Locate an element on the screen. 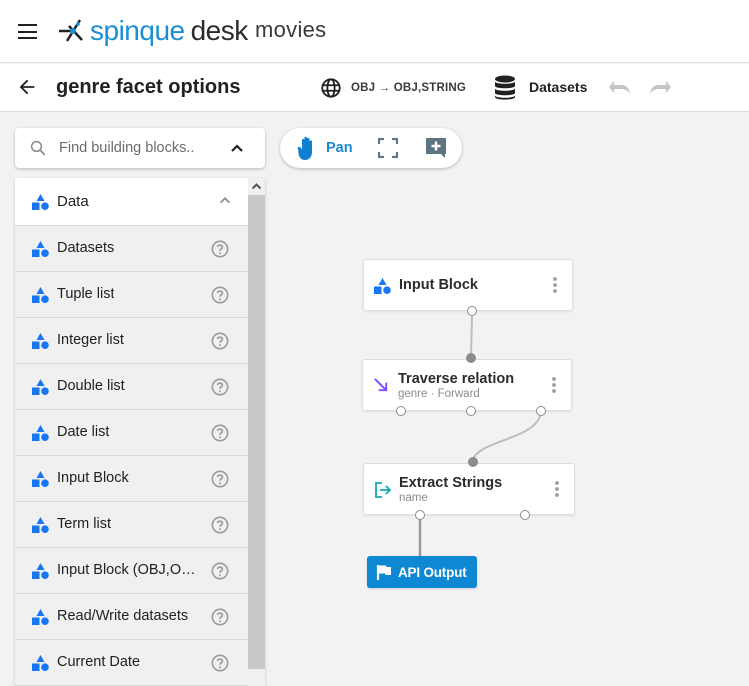 The width and height of the screenshot is (749, 686). fullscreen-icon is located at coordinates (388, 148).